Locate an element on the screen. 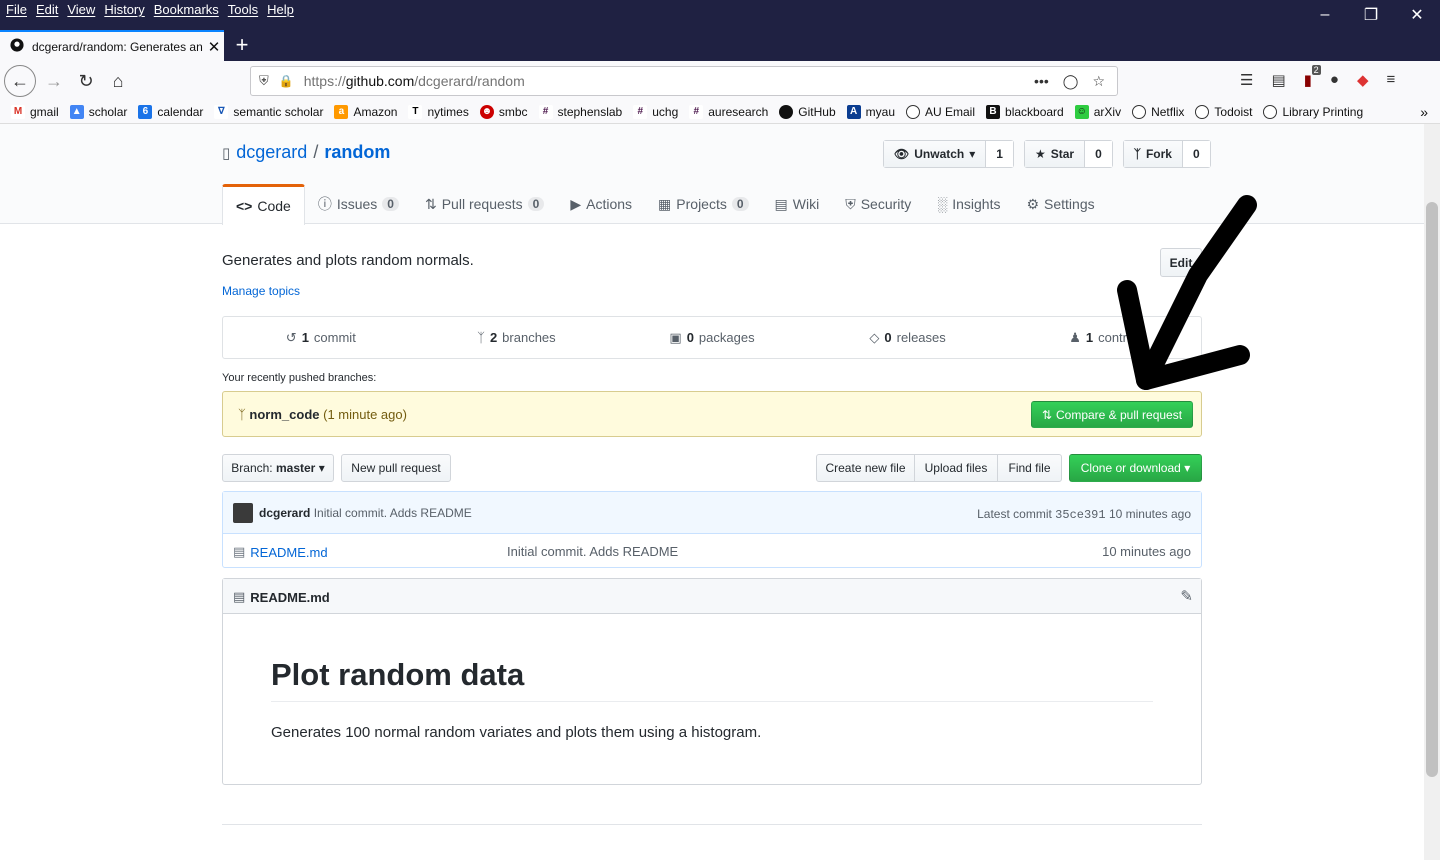  menu-bookmarks: Bookmarks is located at coordinates (186, 9).